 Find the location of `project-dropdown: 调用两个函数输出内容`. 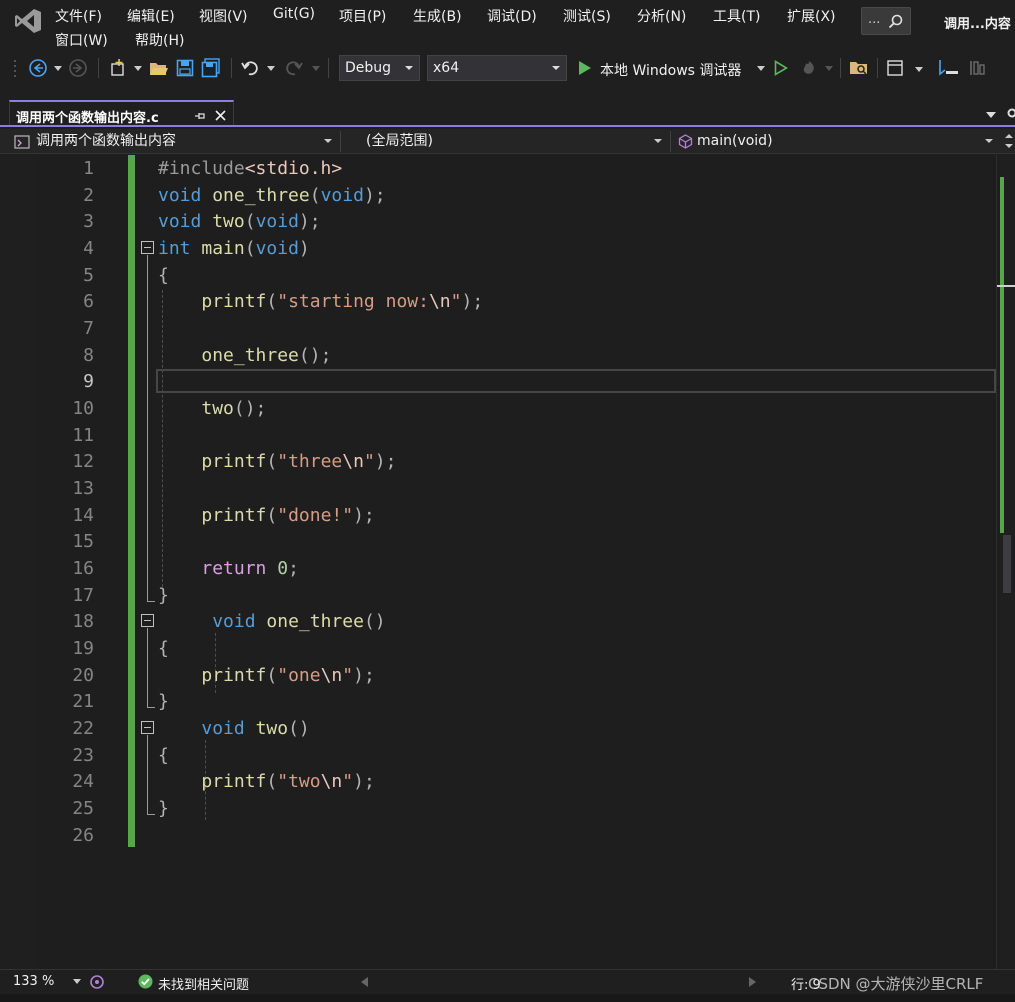

project-dropdown: 调用两个函数输出内容 is located at coordinates (174, 141).